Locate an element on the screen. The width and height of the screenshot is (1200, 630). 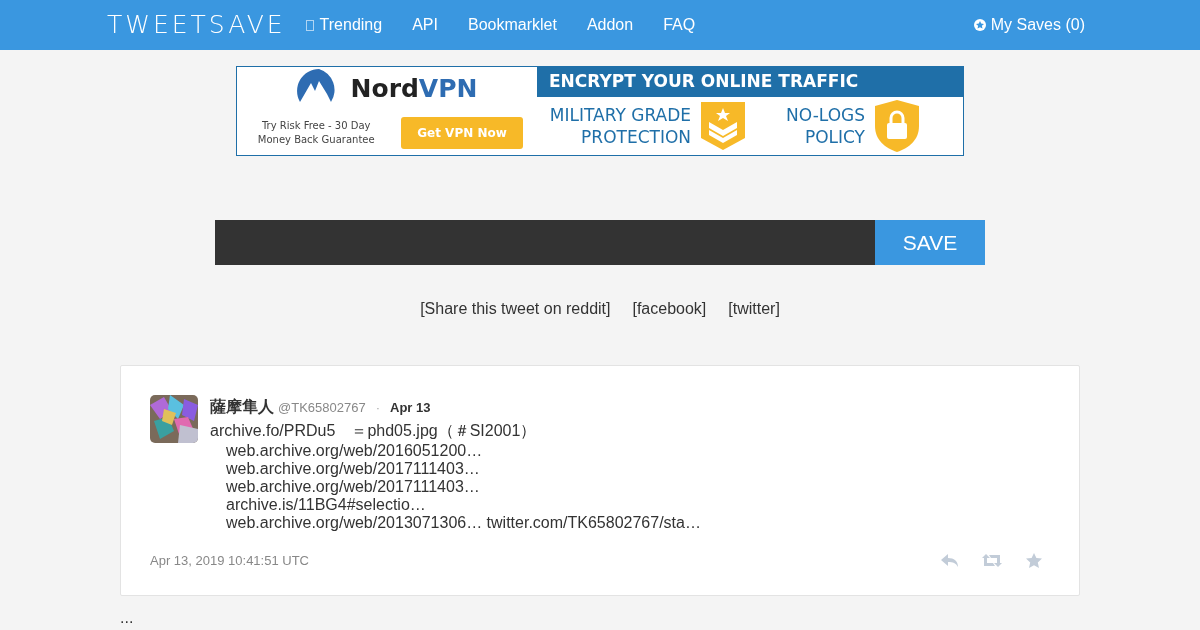
padlock-shield-icon is located at coordinates (897, 126).